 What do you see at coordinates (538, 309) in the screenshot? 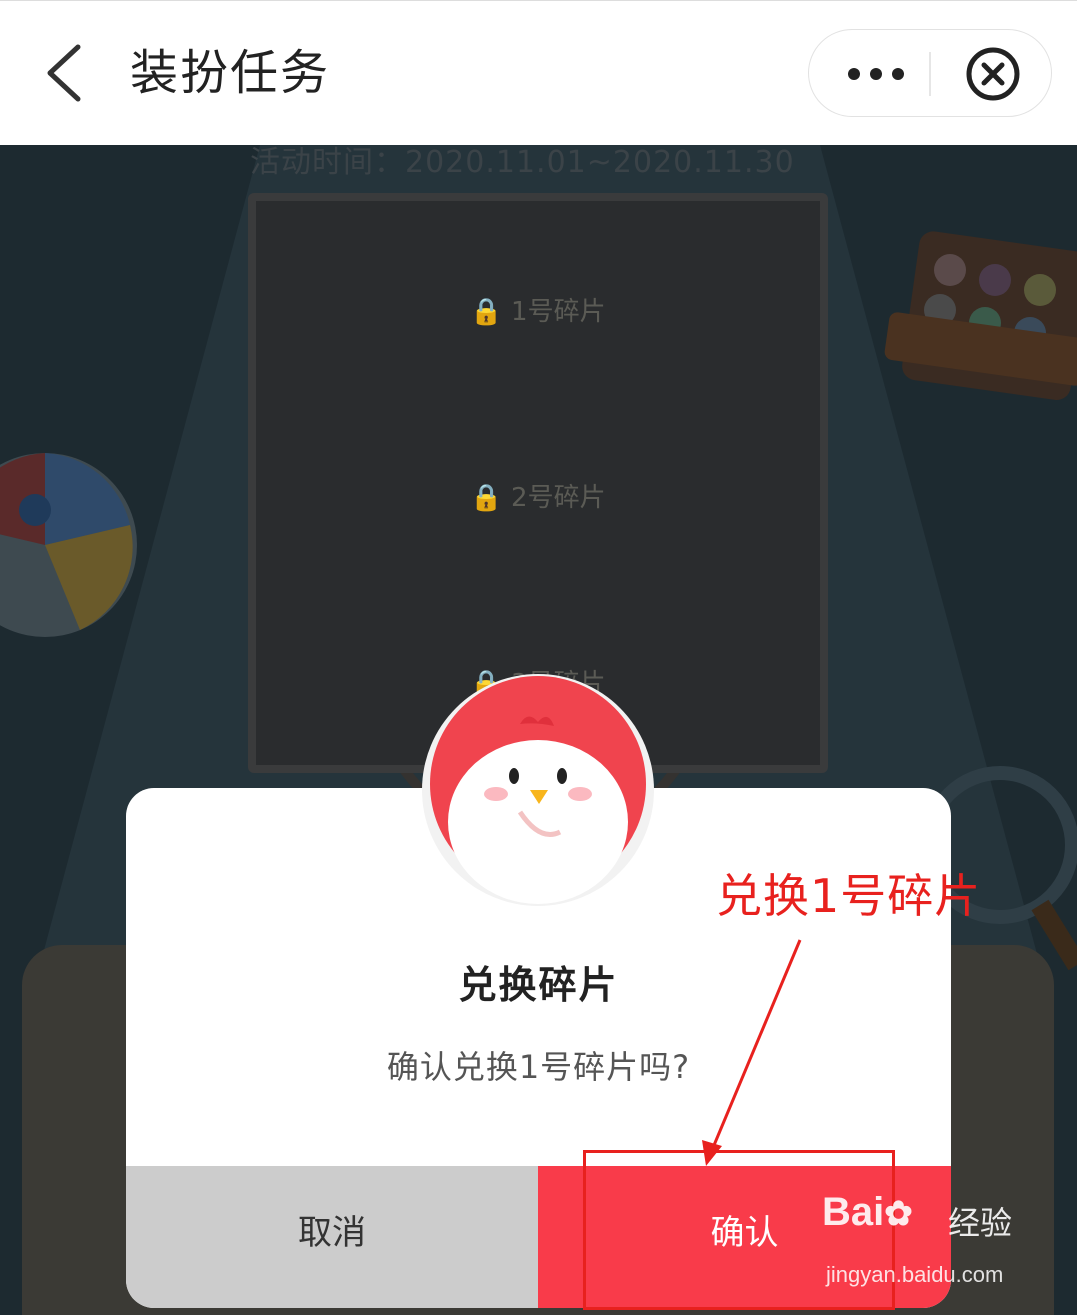
I see `puzzle-piece-1: 🔒 1号碎片` at bounding box center [538, 309].